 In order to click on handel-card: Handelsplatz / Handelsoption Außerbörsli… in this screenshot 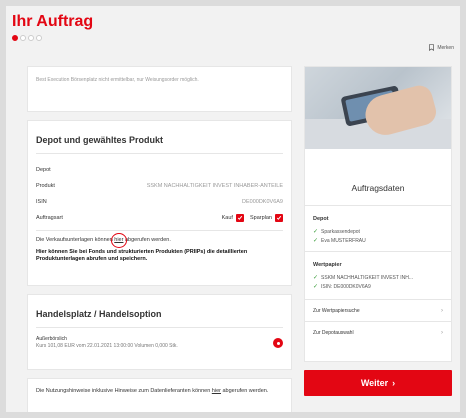, I will do `click(159, 332)`.